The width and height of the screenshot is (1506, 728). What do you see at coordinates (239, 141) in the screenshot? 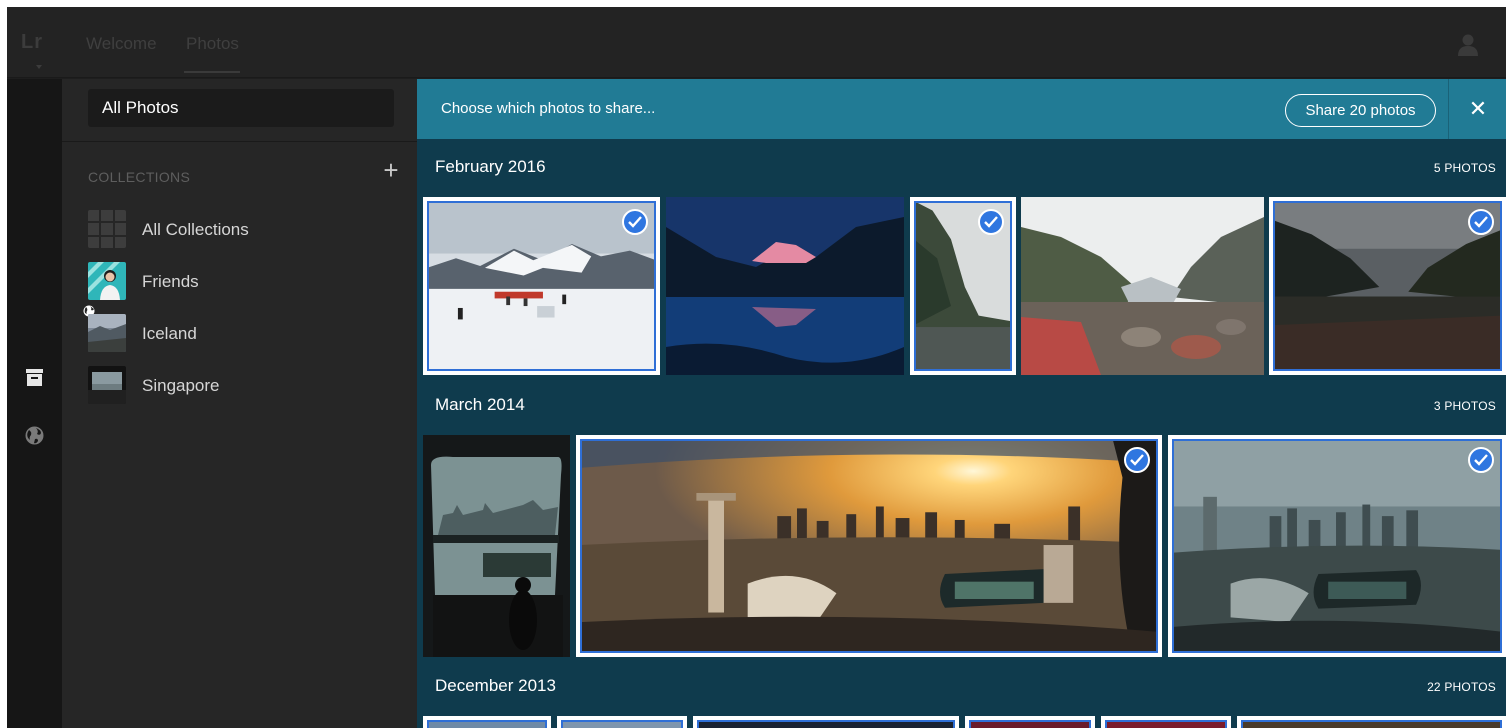
I see `sidebar-divider` at bounding box center [239, 141].